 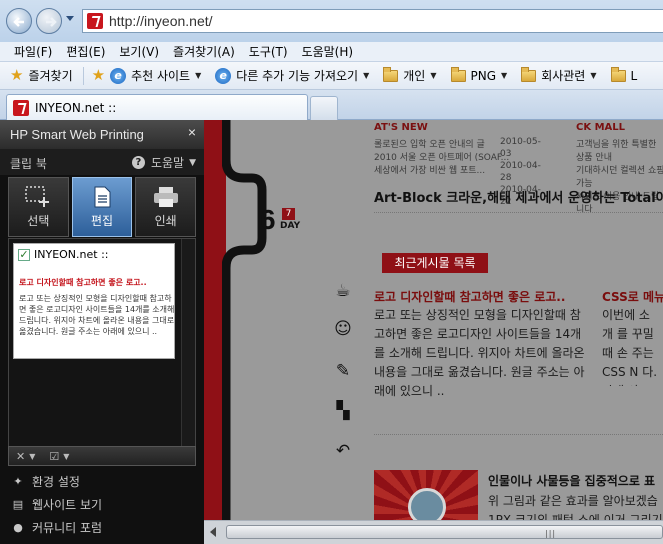 What do you see at coordinates (95, 21) in the screenshot?
I see `site-favicon-icon` at bounding box center [95, 21].